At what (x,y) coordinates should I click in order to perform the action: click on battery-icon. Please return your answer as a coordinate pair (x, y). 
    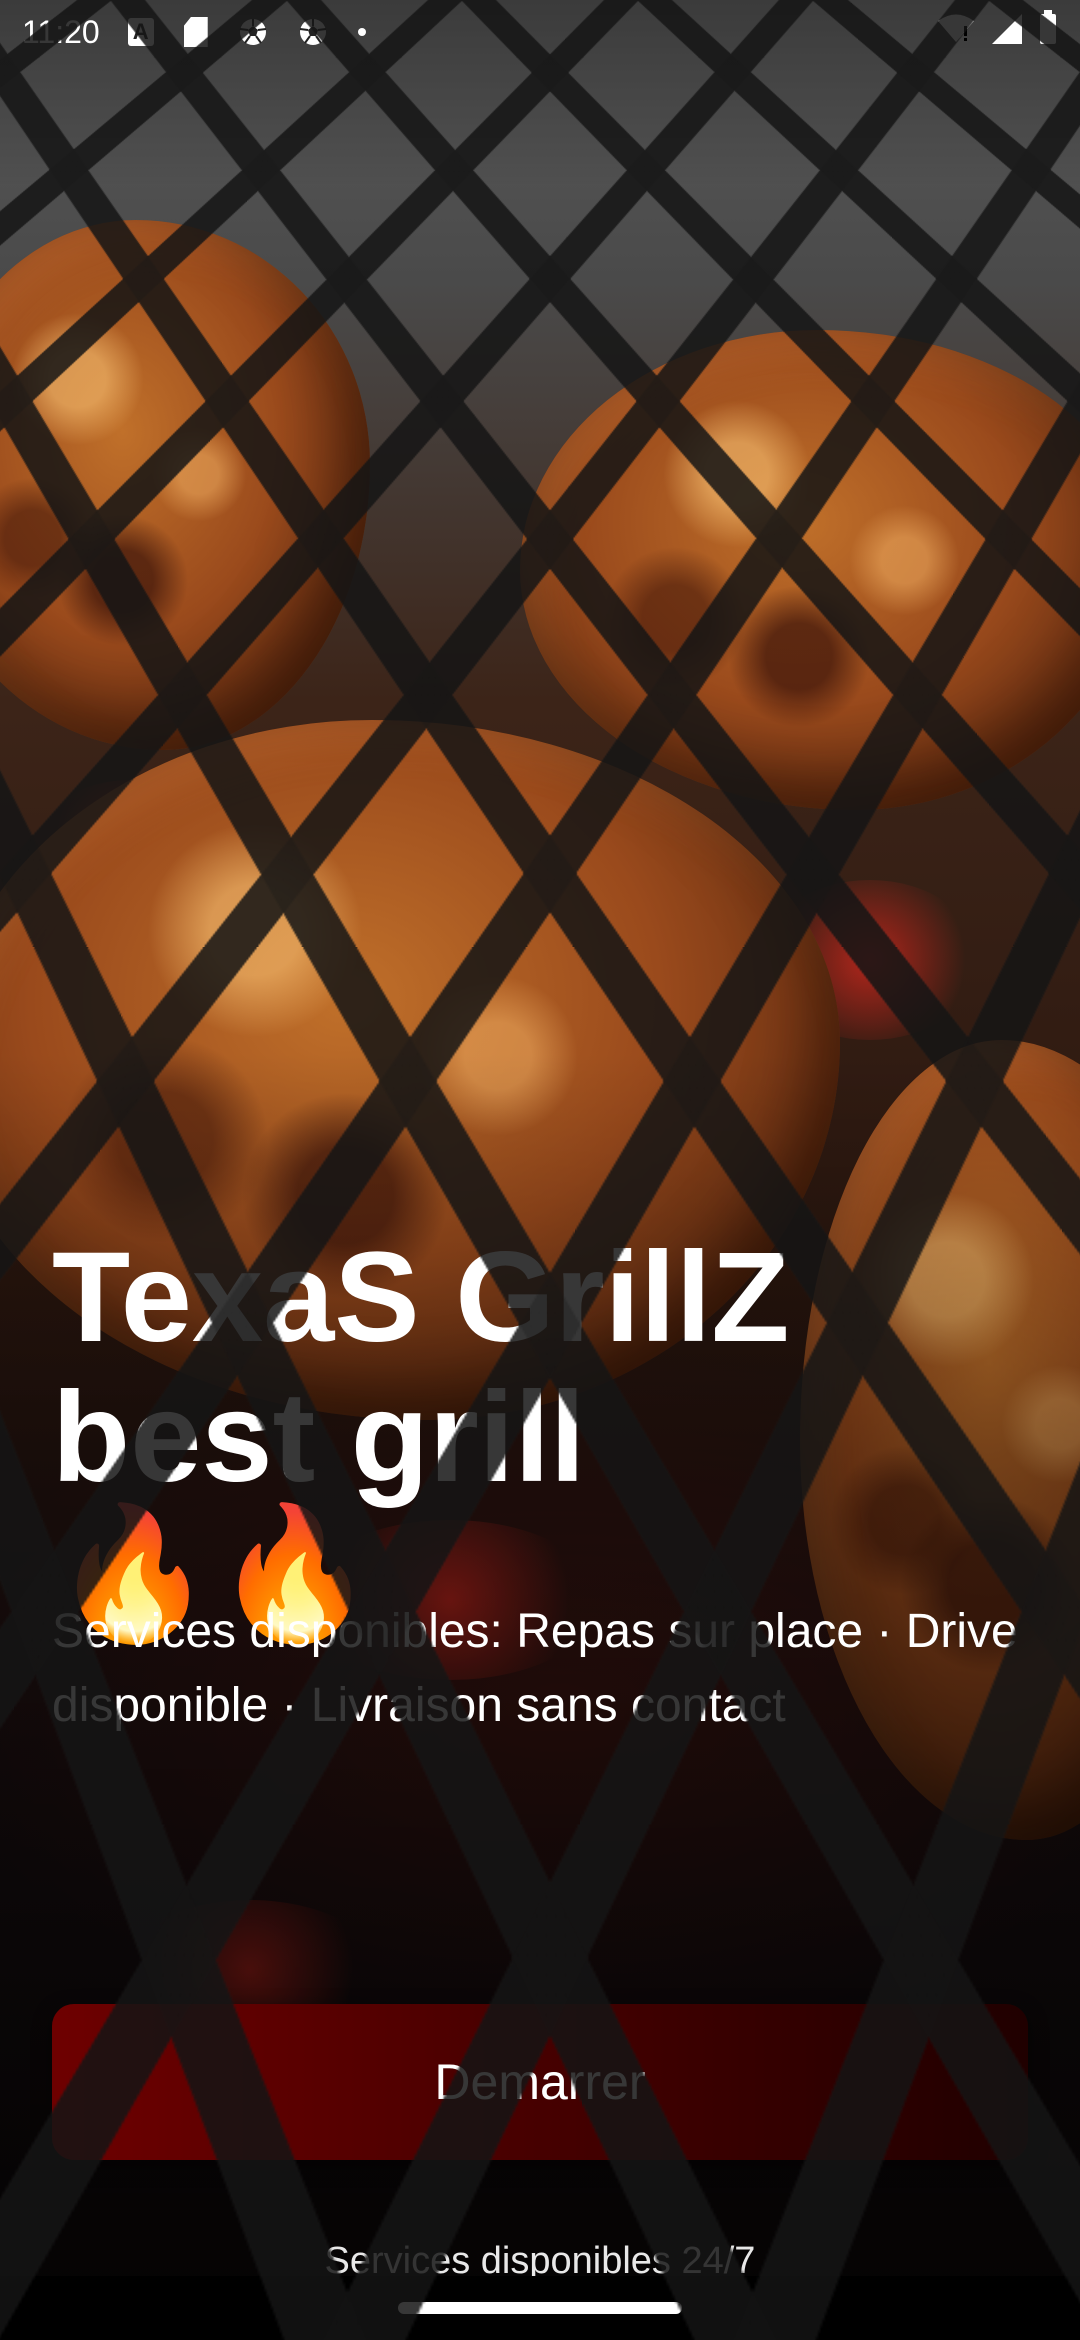
    Looking at the image, I should click on (1048, 27).